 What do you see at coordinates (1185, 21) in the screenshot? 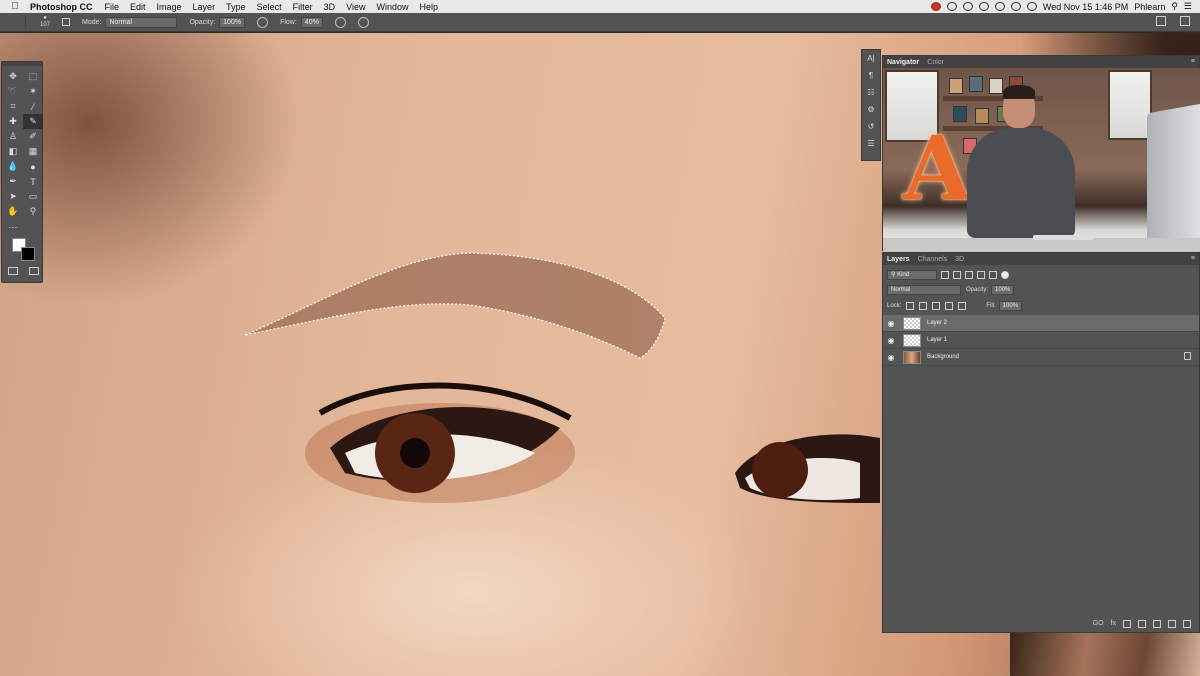
I see `workspace-icon` at bounding box center [1185, 21].